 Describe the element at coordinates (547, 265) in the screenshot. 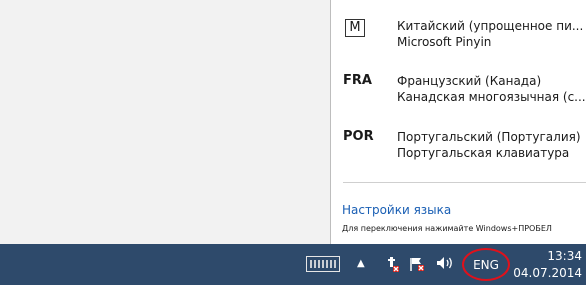

I see `clock: 13:34 04.07.2014` at that location.